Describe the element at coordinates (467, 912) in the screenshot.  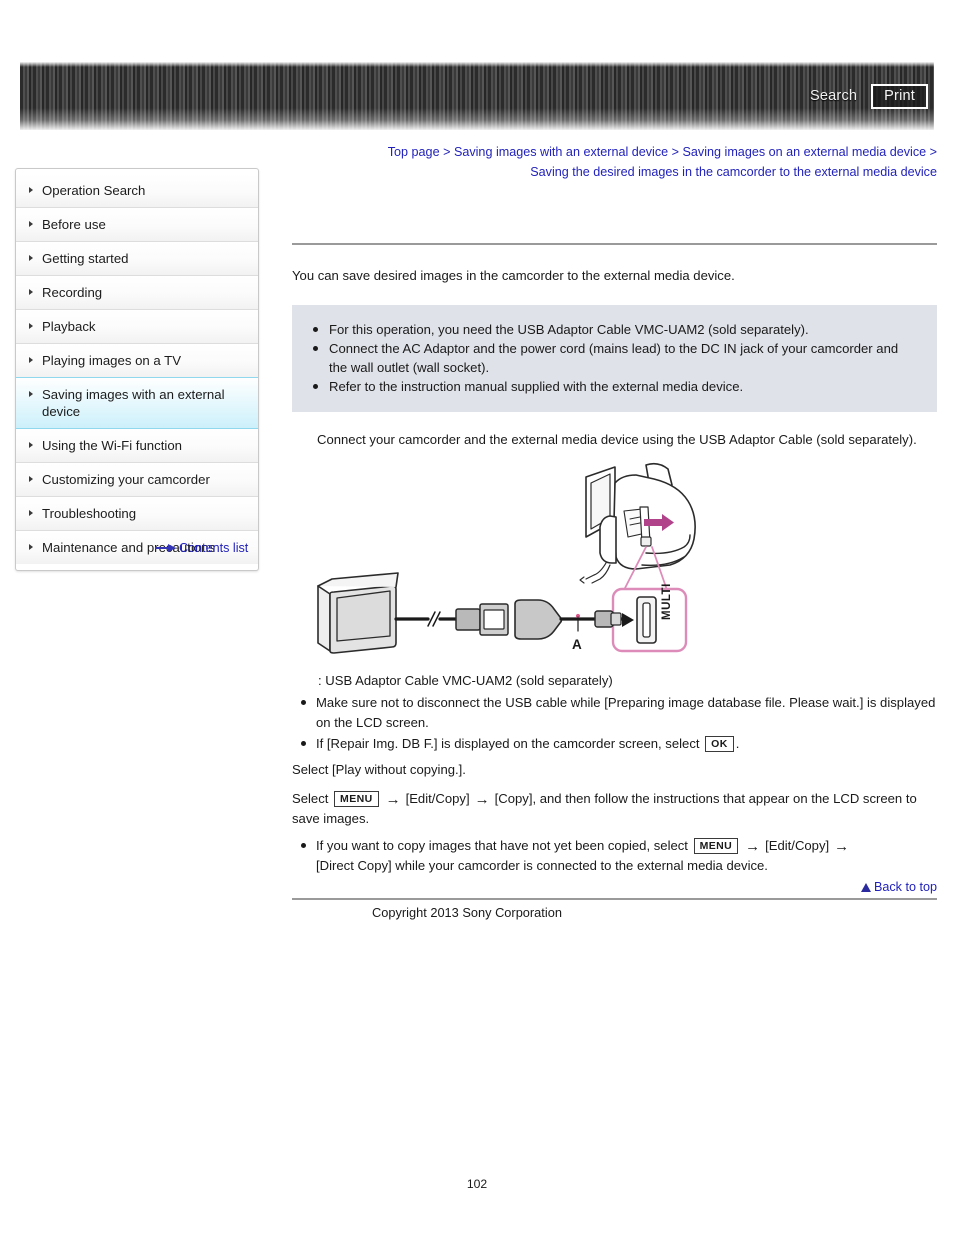
I see `copyright-text: Copyright 2013 Sony Corporation` at that location.